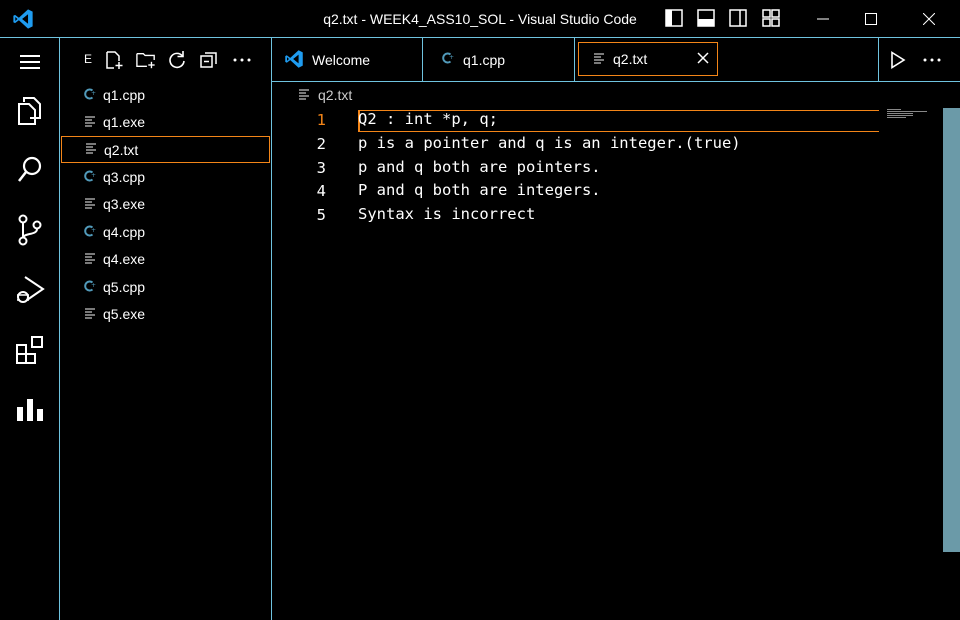  What do you see at coordinates (771, 18) in the screenshot?
I see `customize-layout-icon` at bounding box center [771, 18].